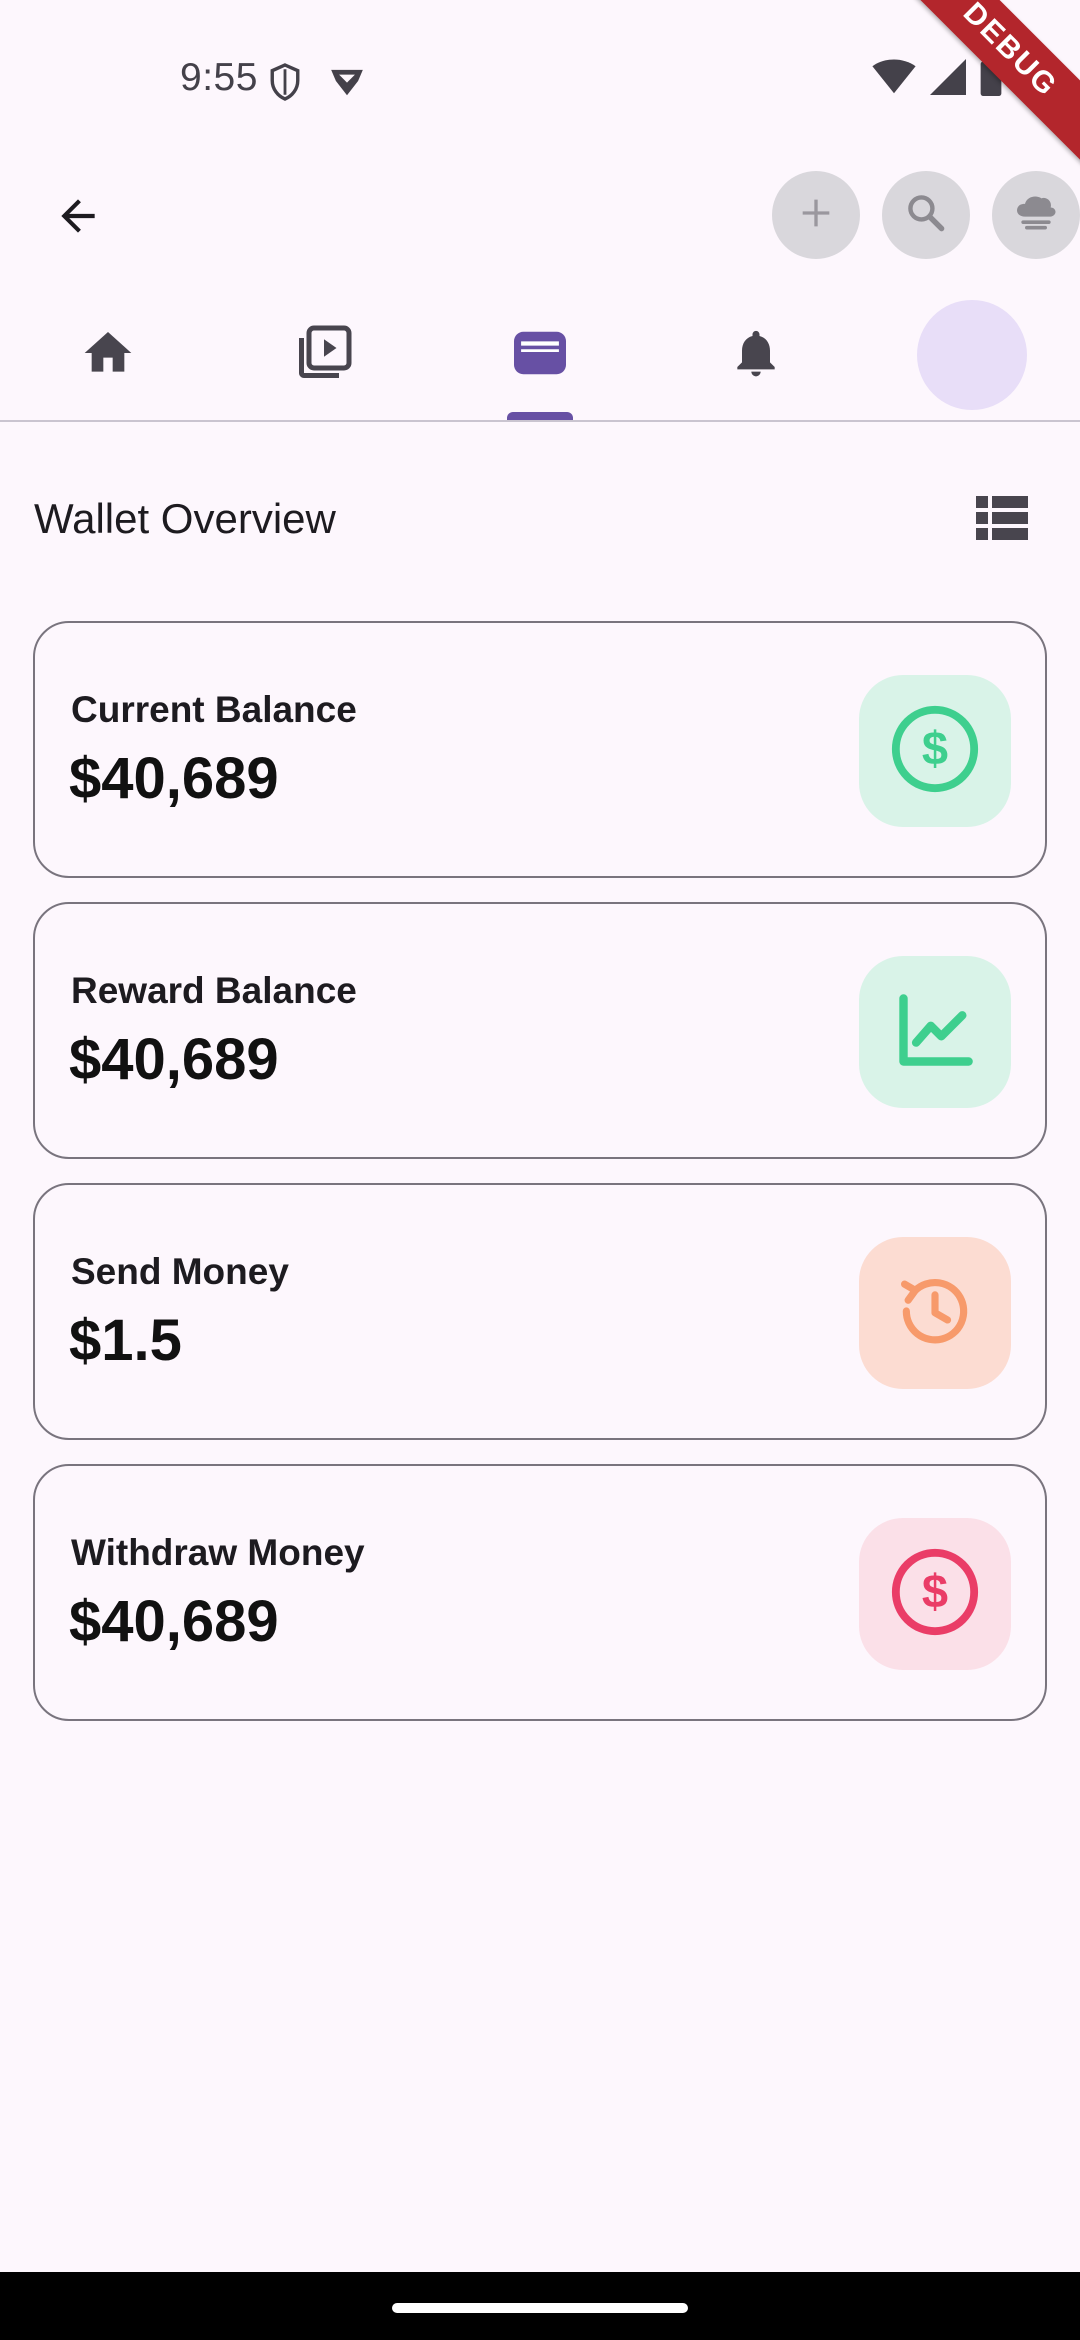 The image size is (1080, 2340). Describe the element at coordinates (540, 82) in the screenshot. I see `status-bar: 9:55` at that location.